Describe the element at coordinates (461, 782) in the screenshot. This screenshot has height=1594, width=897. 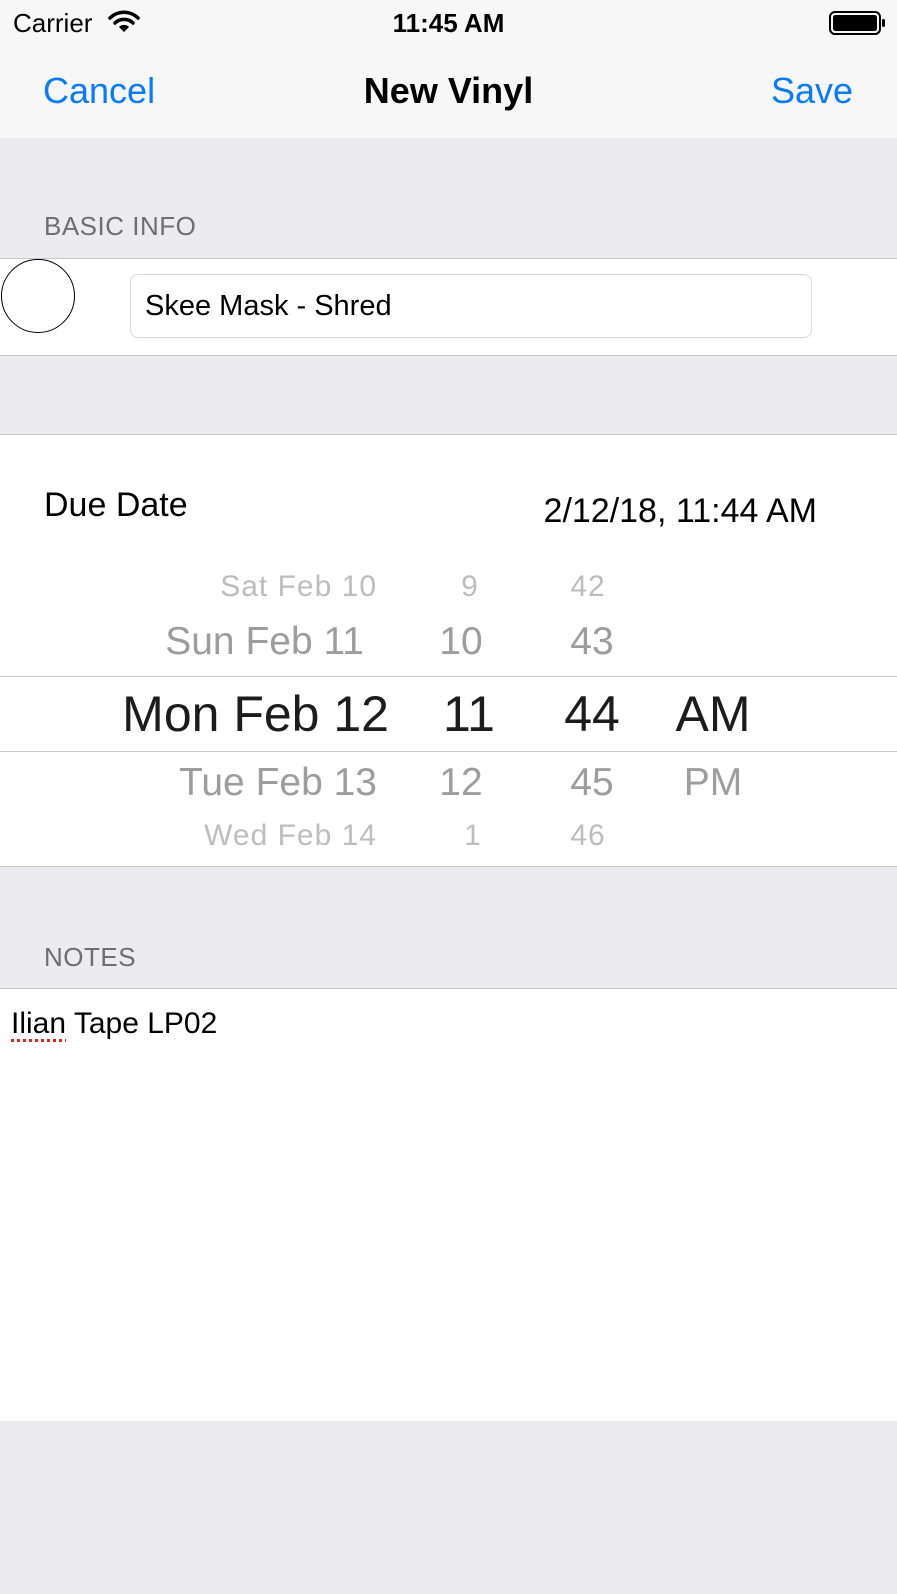
I see `picker-hour-text: 12` at that location.